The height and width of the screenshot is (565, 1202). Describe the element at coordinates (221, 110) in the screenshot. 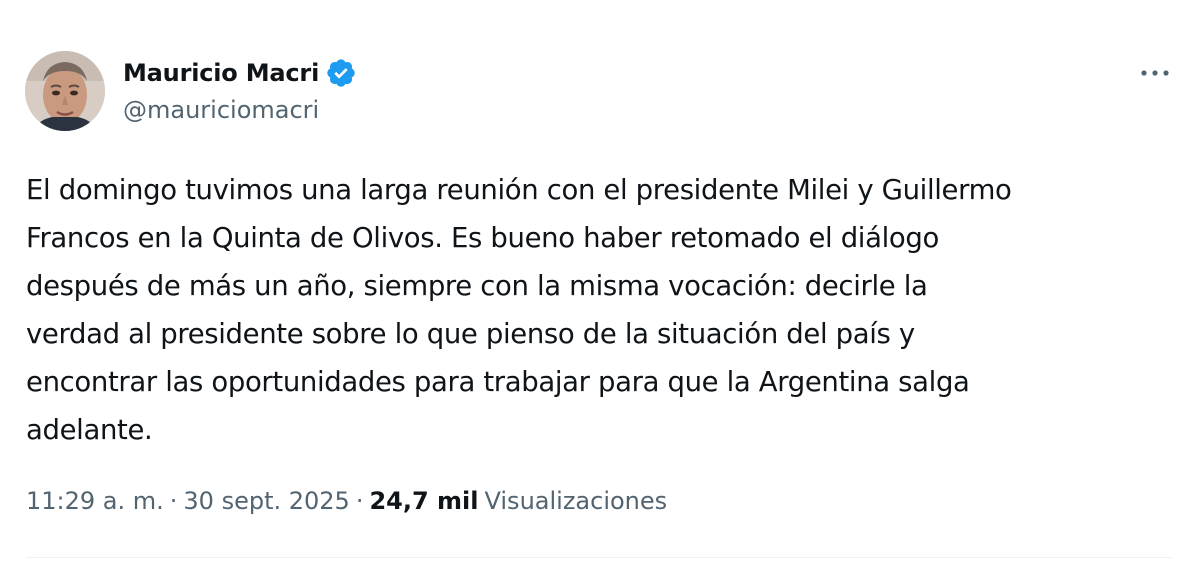

I see `author-handle: @mauriciomacri` at that location.